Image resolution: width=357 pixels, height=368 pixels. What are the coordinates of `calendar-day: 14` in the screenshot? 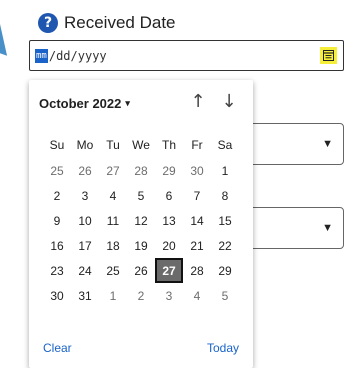 It's located at (197, 220).